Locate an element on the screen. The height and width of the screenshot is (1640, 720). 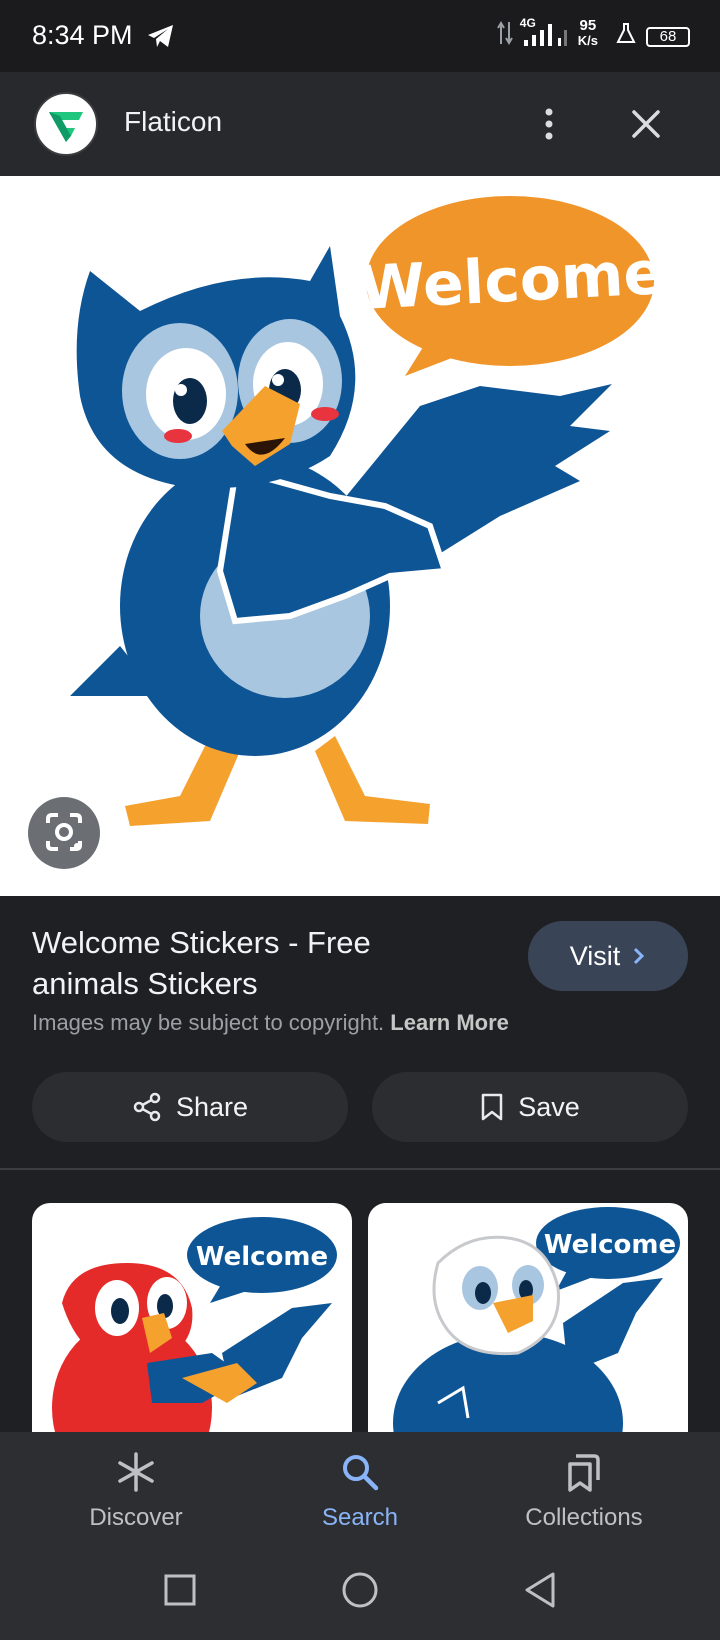
copyright-text: Images may be subject to copyright. is located at coordinates (208, 1022).